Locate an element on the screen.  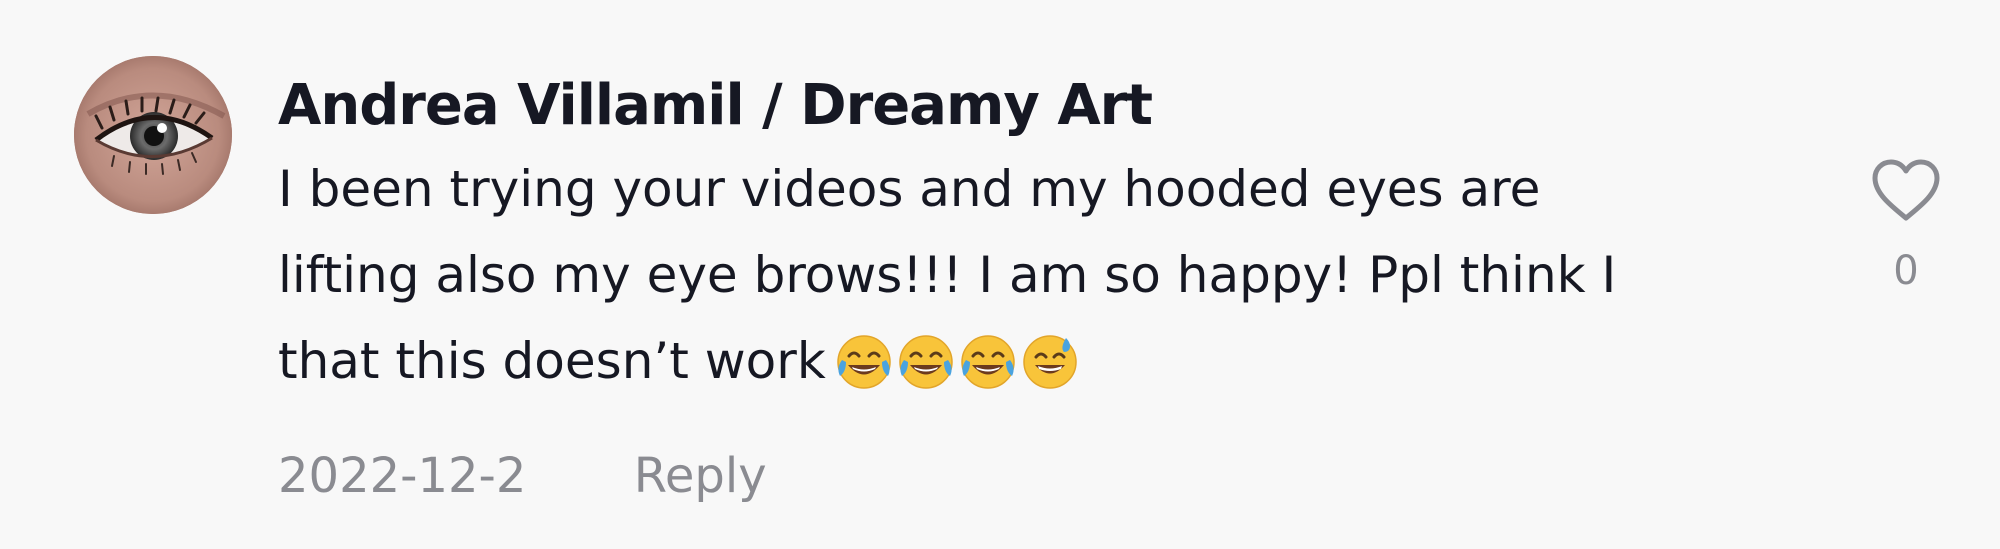
comment-text-line-last: that this doesn’t work is located at coordinates (1008, 363).